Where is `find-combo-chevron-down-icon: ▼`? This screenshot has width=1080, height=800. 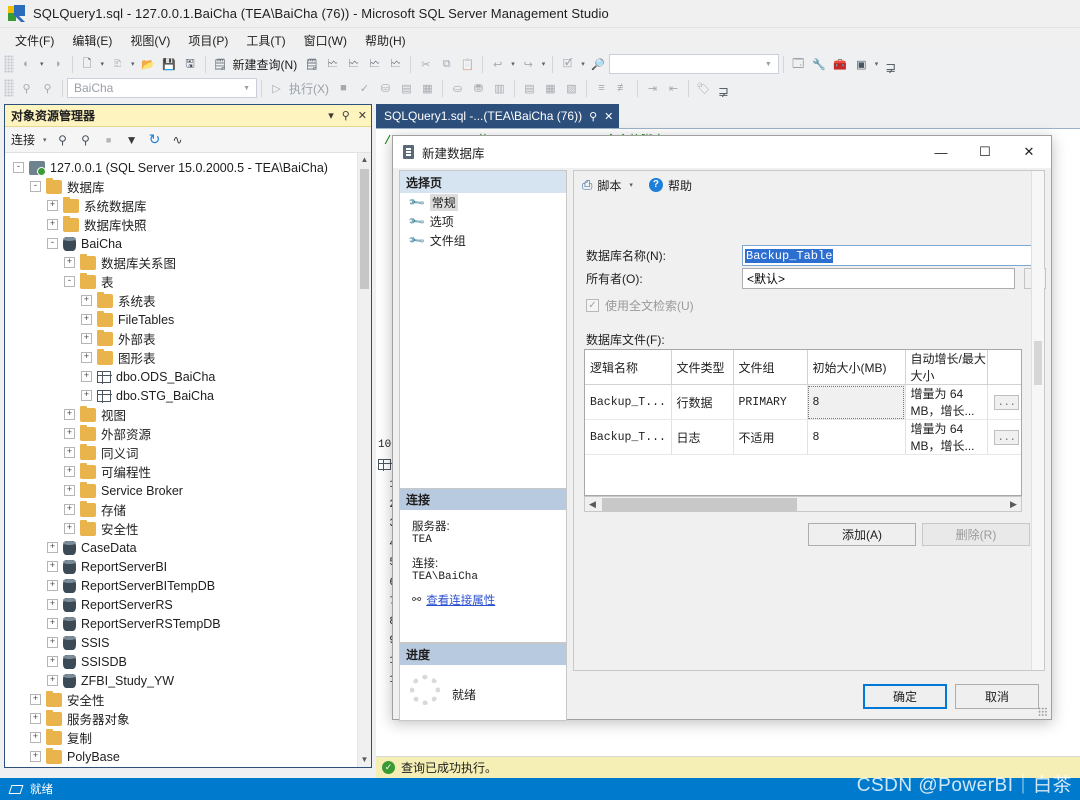
find-combo-chevron-down-icon: ▼ is located at coordinates (768, 64).